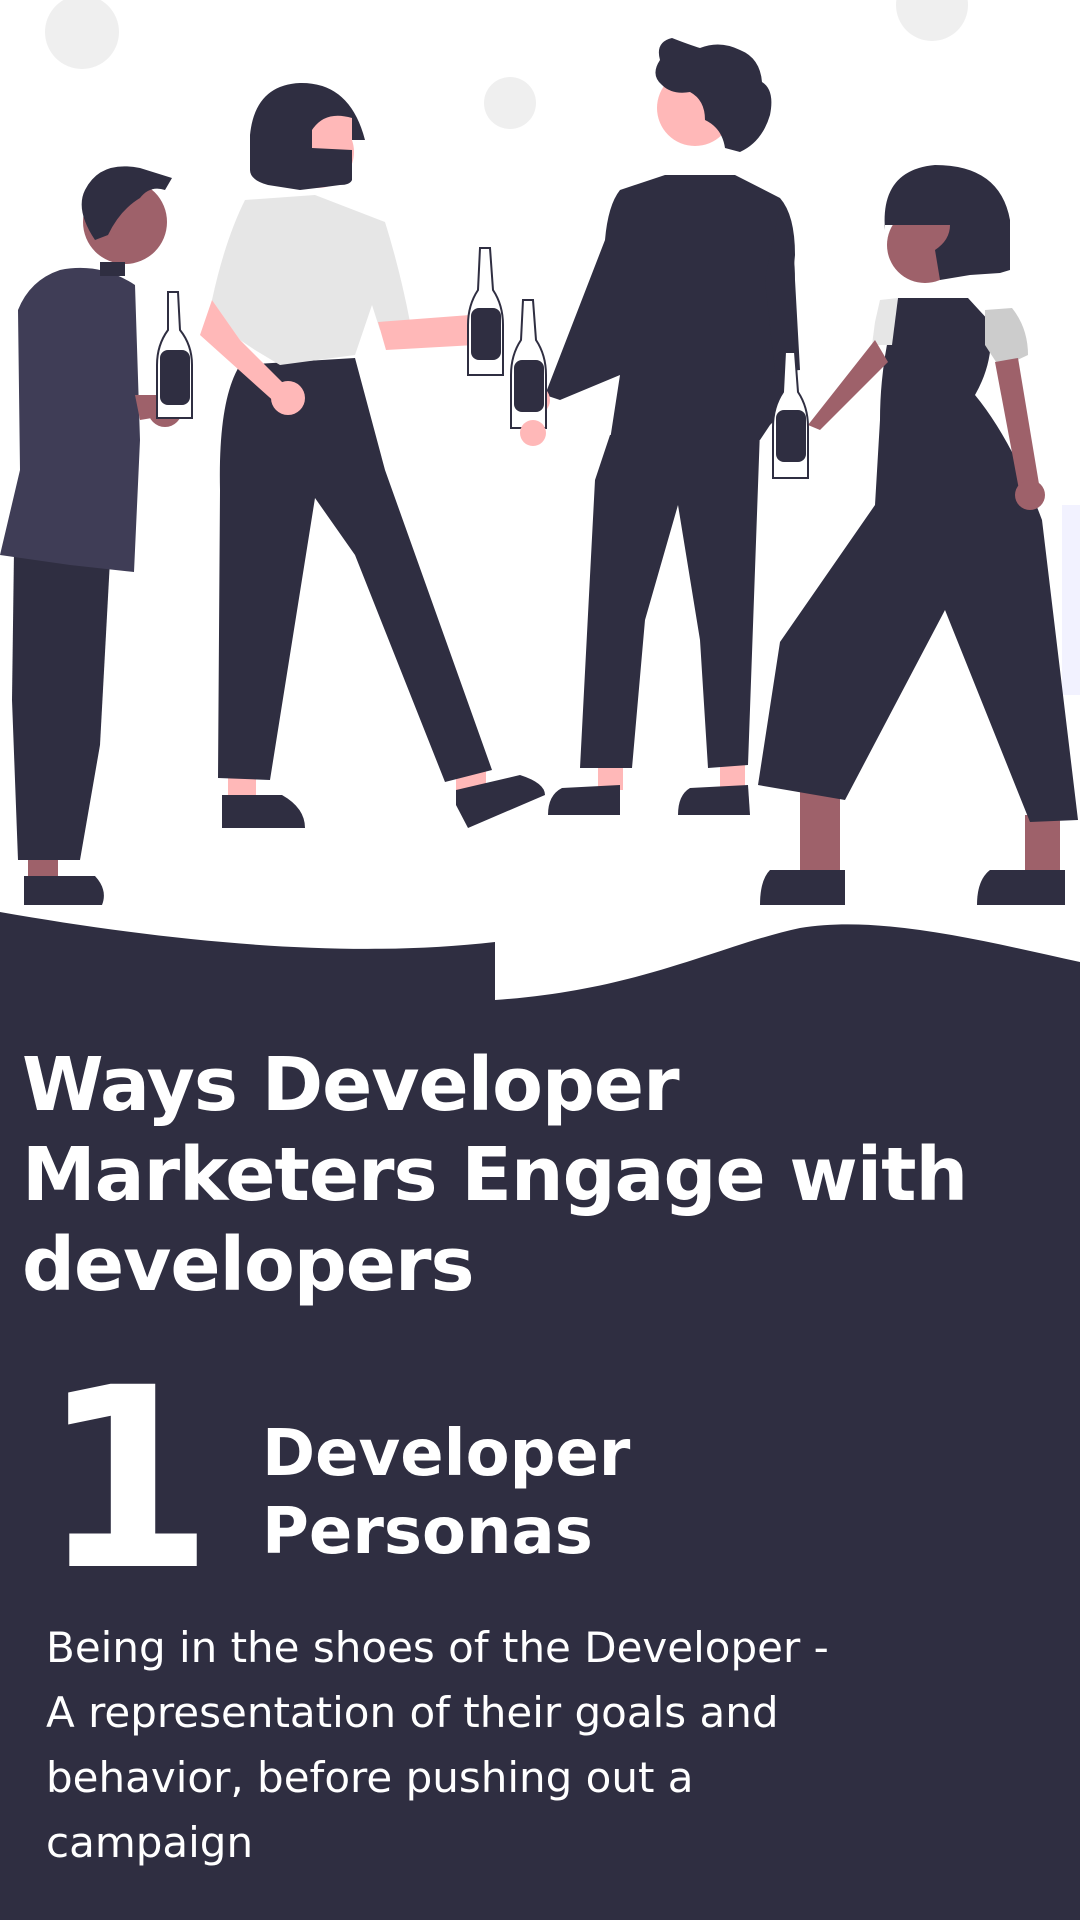  Describe the element at coordinates (1071, 600) in the screenshot. I see `decor-panel` at that location.